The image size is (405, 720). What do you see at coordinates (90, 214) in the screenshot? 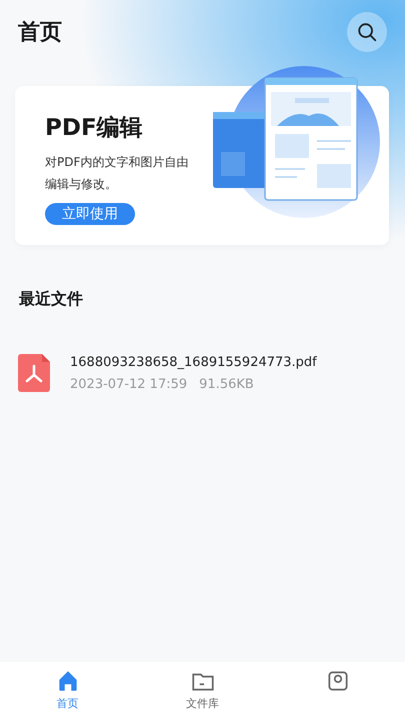
I see `use-now-button: 立即使用` at bounding box center [90, 214].